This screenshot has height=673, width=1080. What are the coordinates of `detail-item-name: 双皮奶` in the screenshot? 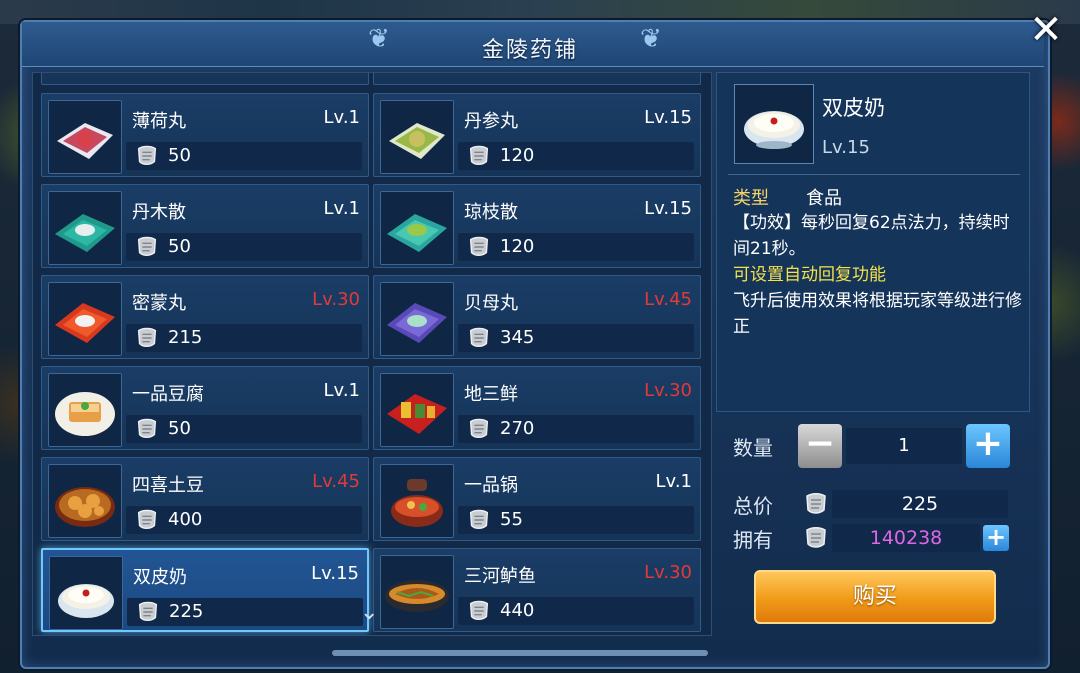 It's located at (853, 108).